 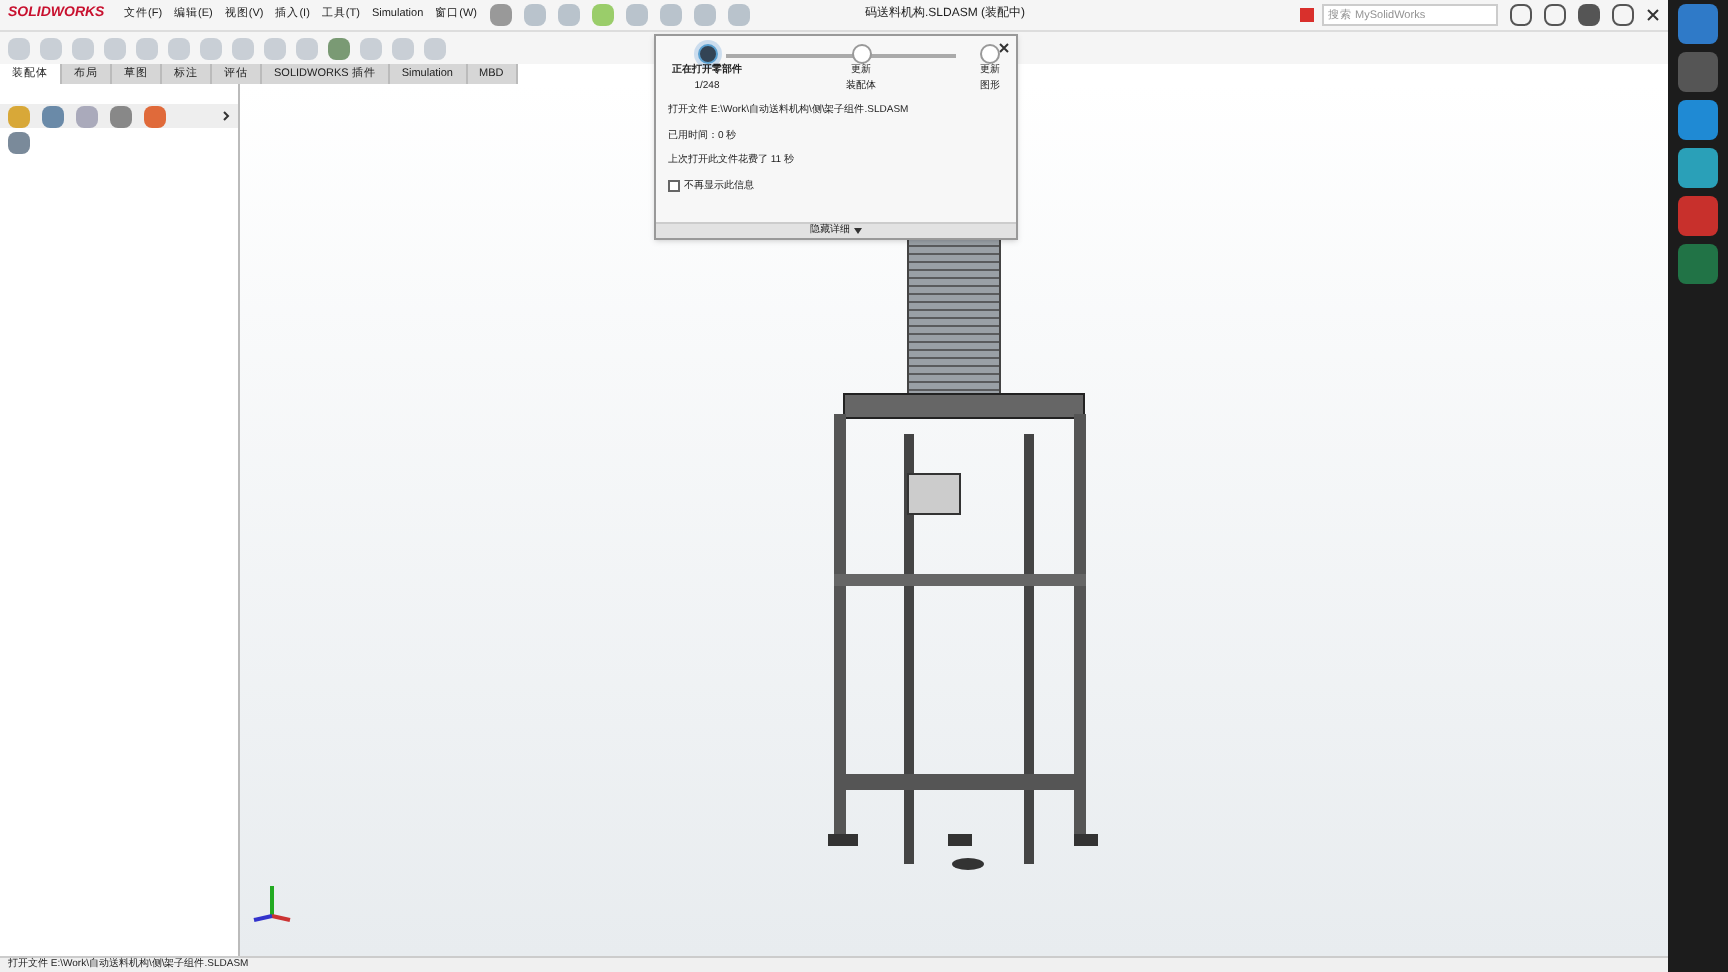 What do you see at coordinates (858, 231) in the screenshot?
I see `caret-icon` at bounding box center [858, 231].